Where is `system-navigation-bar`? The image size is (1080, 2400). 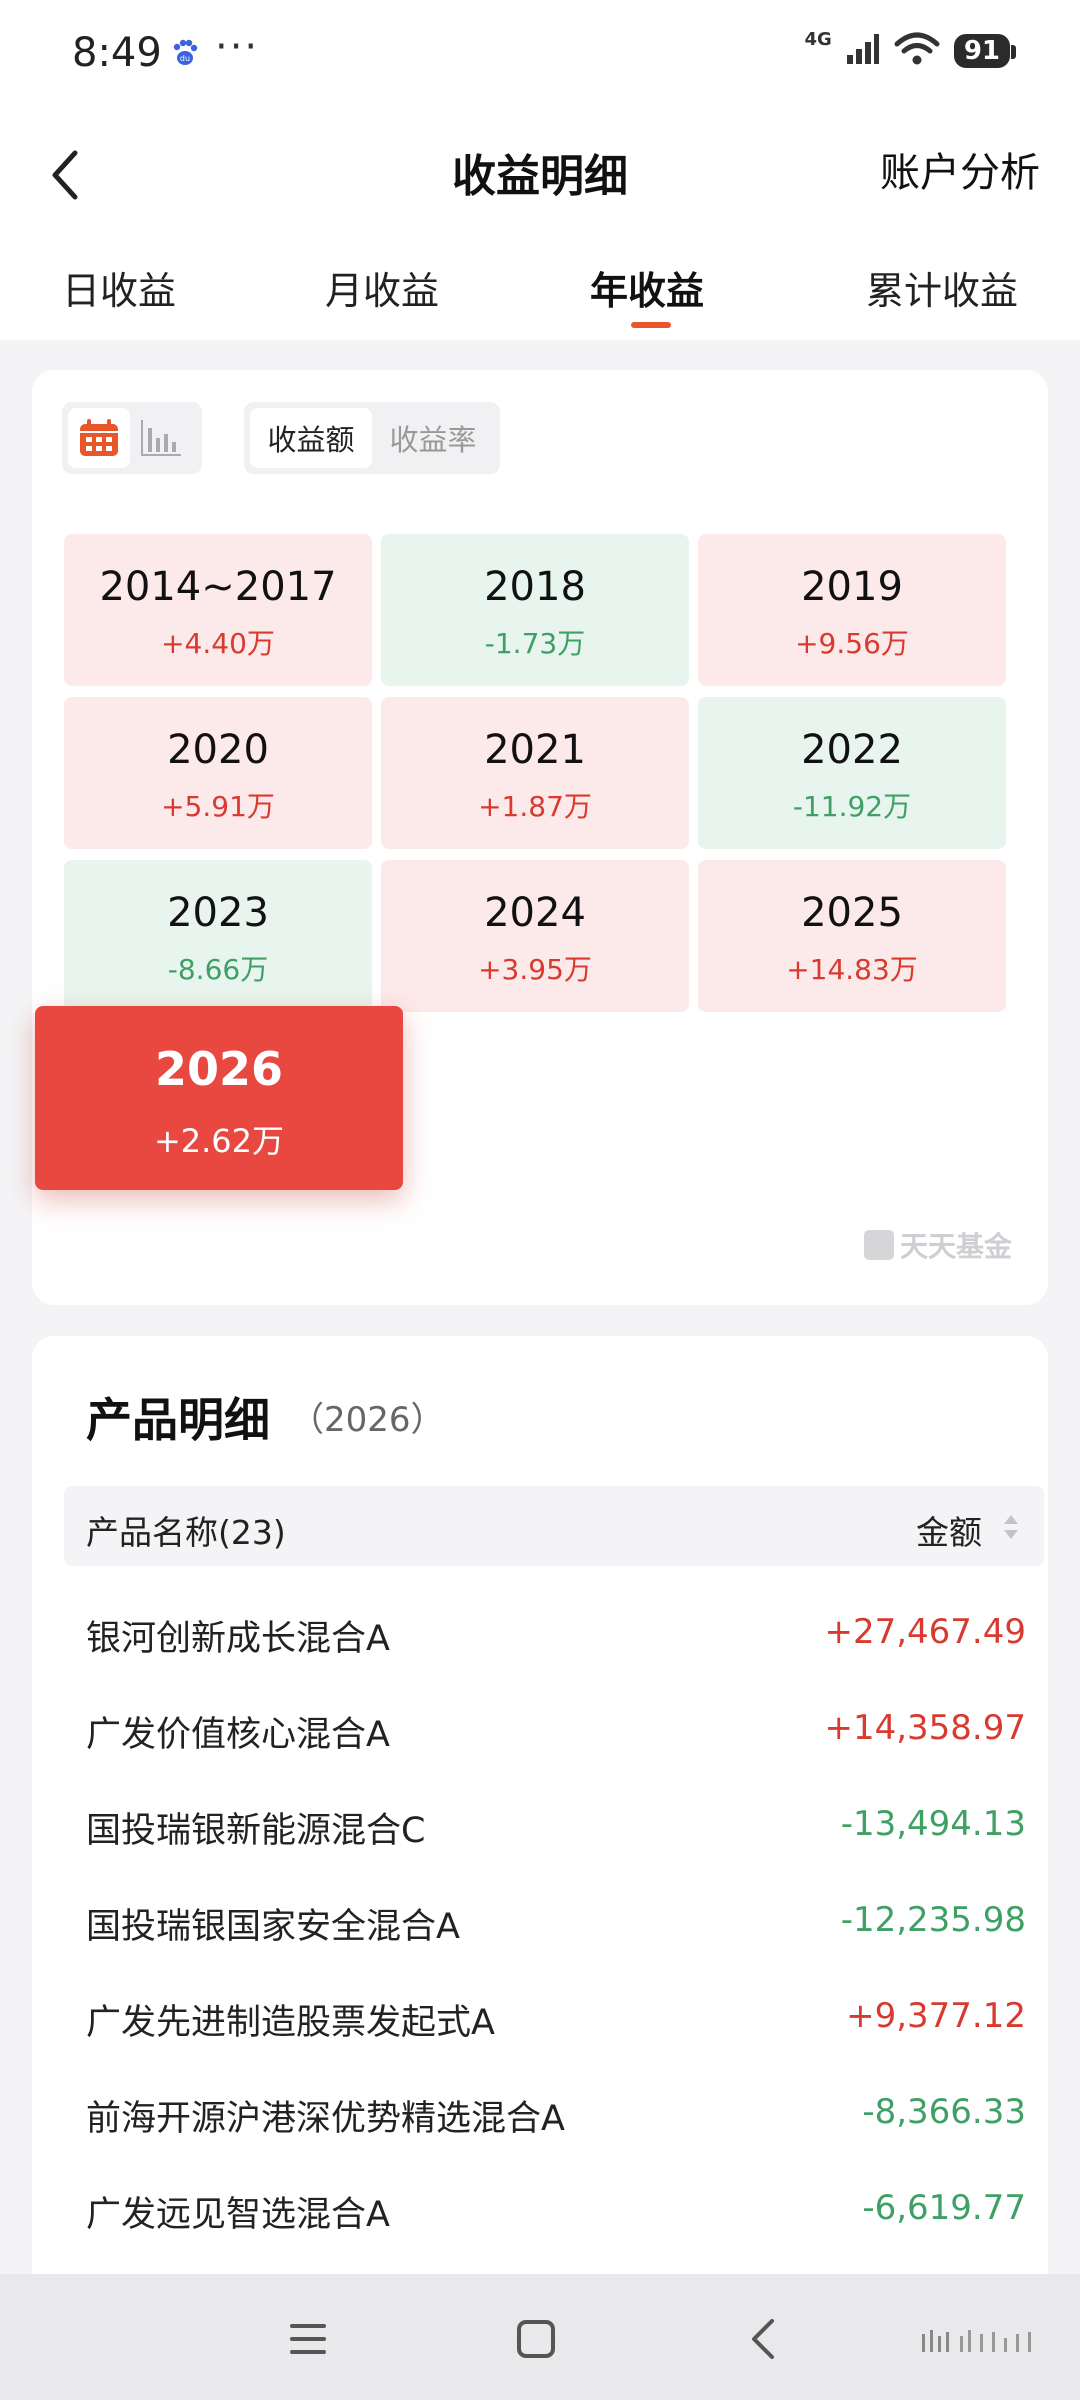 system-navigation-bar is located at coordinates (540, 2337).